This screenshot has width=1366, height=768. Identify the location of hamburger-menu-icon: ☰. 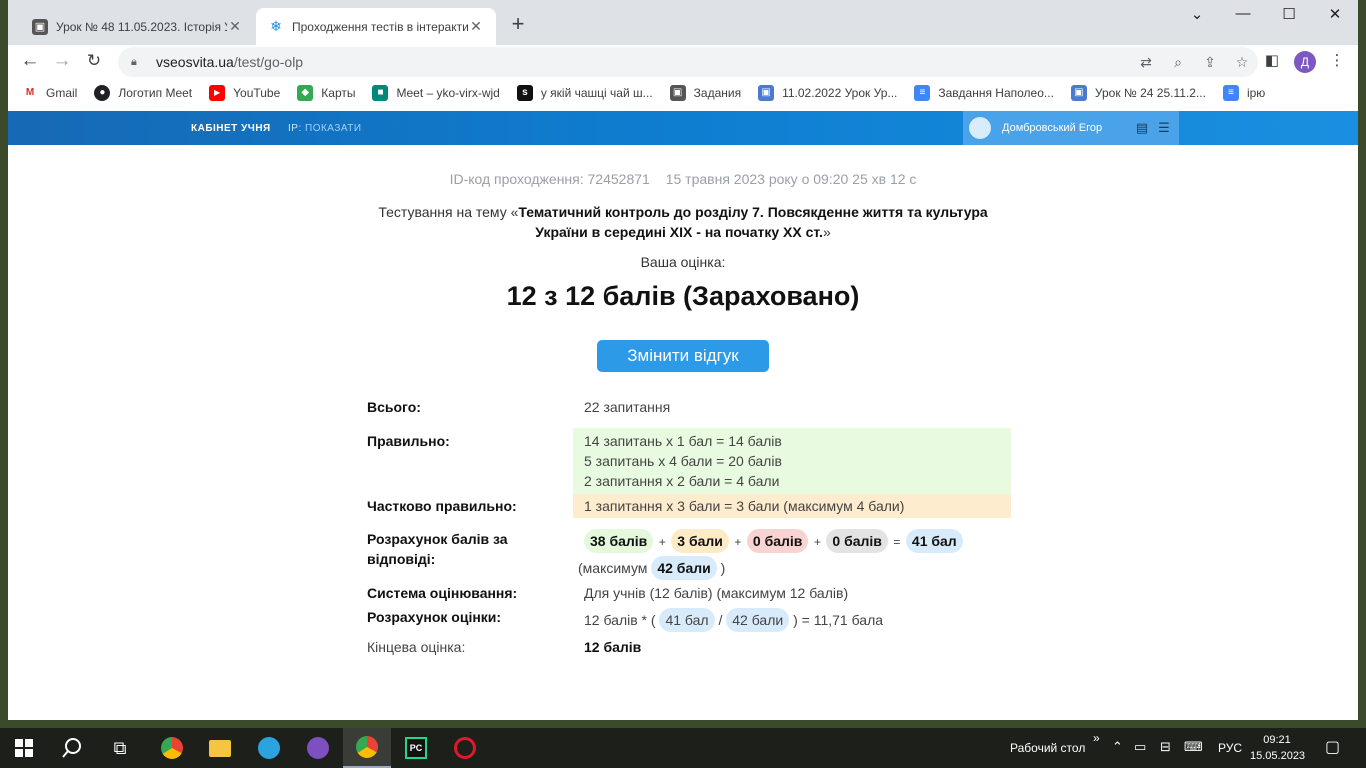
(1164, 128).